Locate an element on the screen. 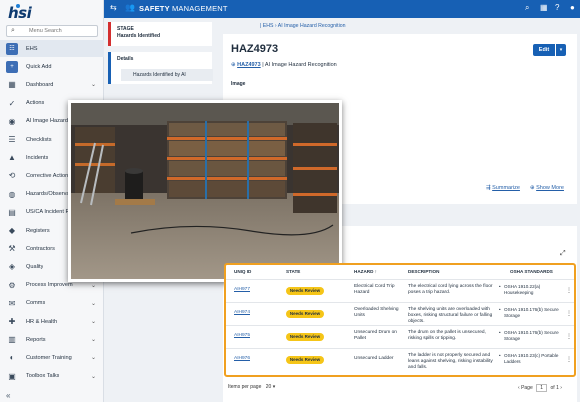 Image resolution: width=580 pixels, height=402 pixels. sidebar-item-label: Hazards/Observati is located at coordinates (49, 194).